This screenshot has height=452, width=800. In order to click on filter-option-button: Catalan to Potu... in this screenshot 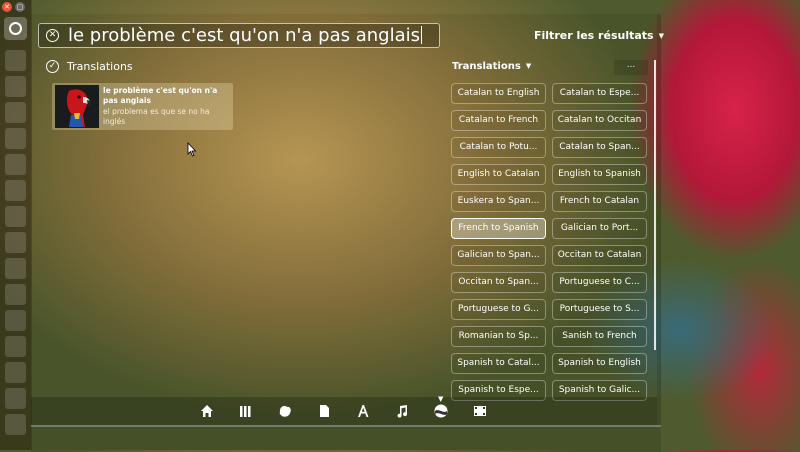, I will do `click(498, 147)`.